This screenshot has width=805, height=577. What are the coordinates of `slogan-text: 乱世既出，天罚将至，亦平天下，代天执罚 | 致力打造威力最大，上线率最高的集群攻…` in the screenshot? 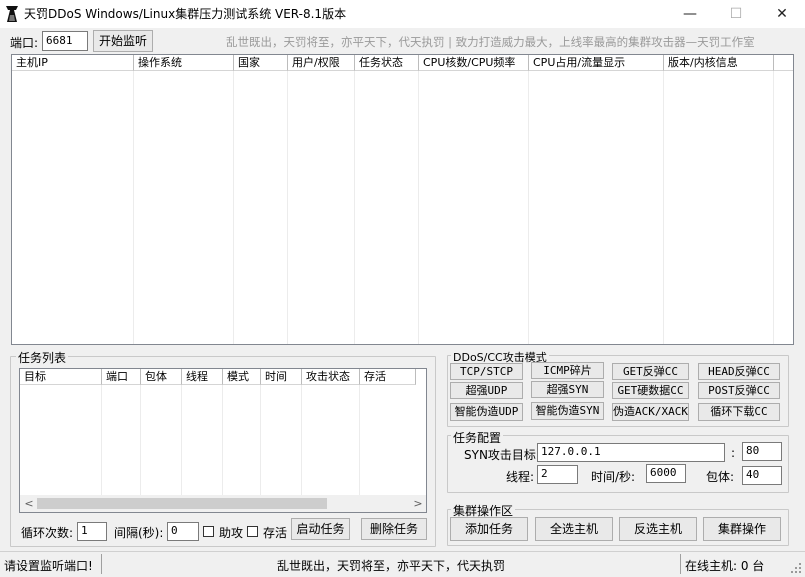 It's located at (490, 42).